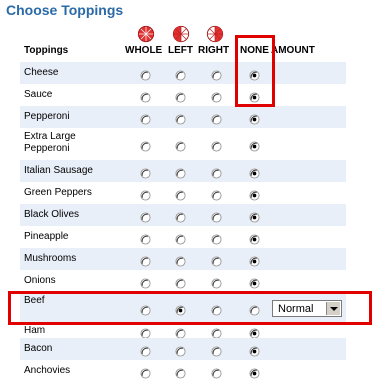  I want to click on topping-label: Pepperoni, so click(47, 116).